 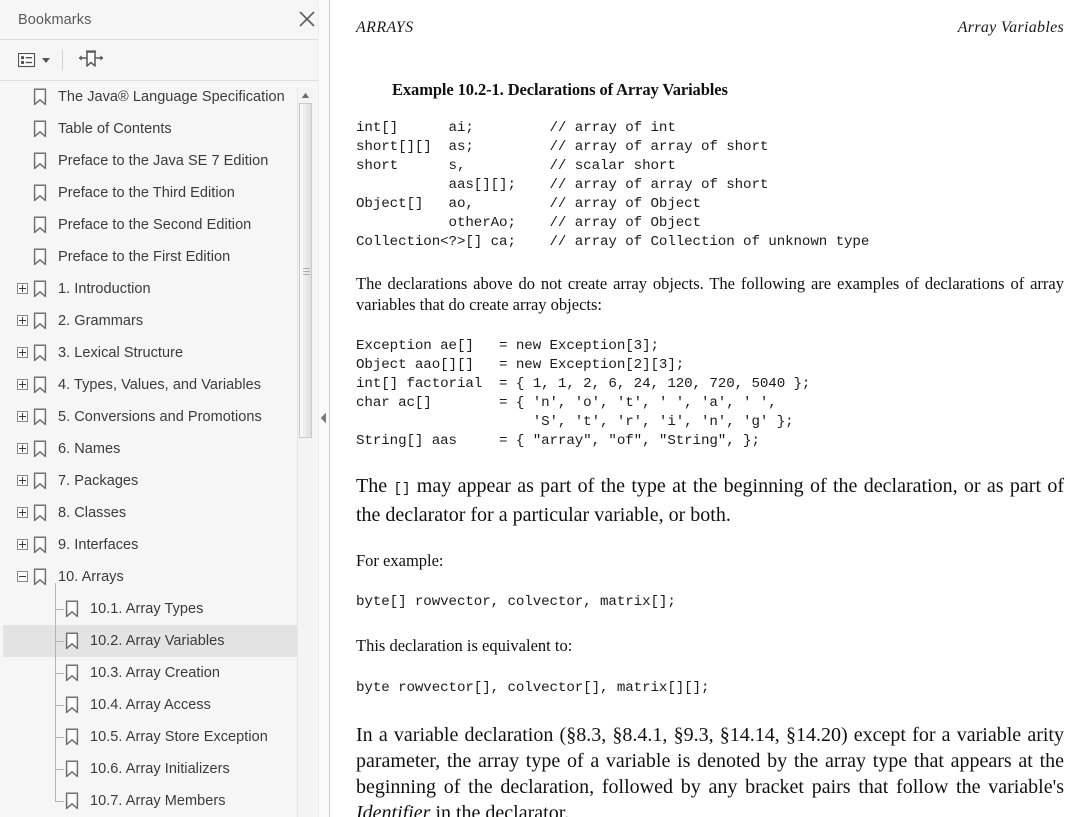 What do you see at coordinates (98, 481) in the screenshot?
I see `bookmark-label: 7. Packages` at bounding box center [98, 481].